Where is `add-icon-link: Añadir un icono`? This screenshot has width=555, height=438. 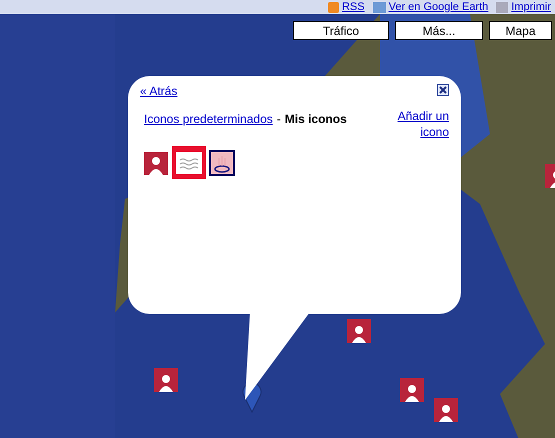
add-icon-link: Añadir un icono is located at coordinates (419, 124).